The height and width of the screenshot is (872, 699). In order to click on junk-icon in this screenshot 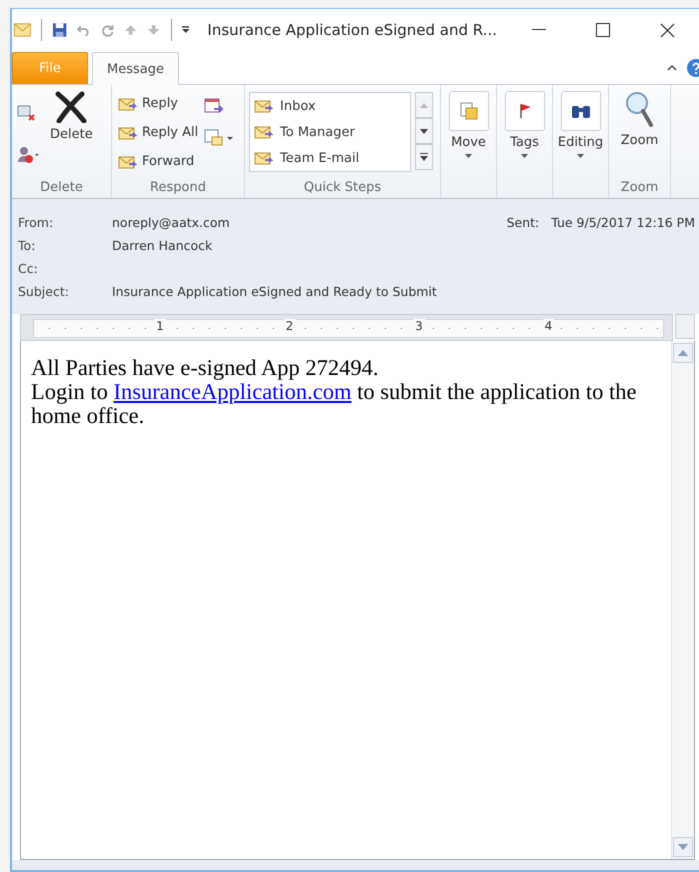, I will do `click(29, 154)`.